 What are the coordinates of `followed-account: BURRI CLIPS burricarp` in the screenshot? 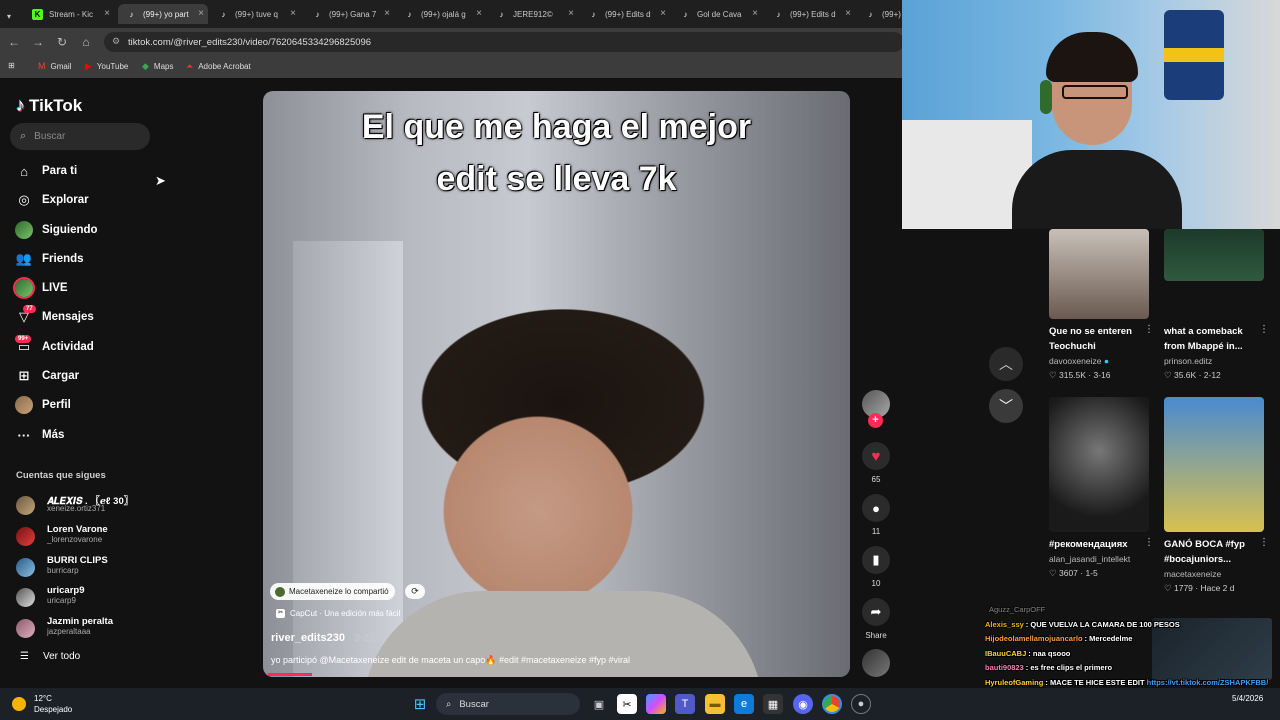 It's located at (91, 568).